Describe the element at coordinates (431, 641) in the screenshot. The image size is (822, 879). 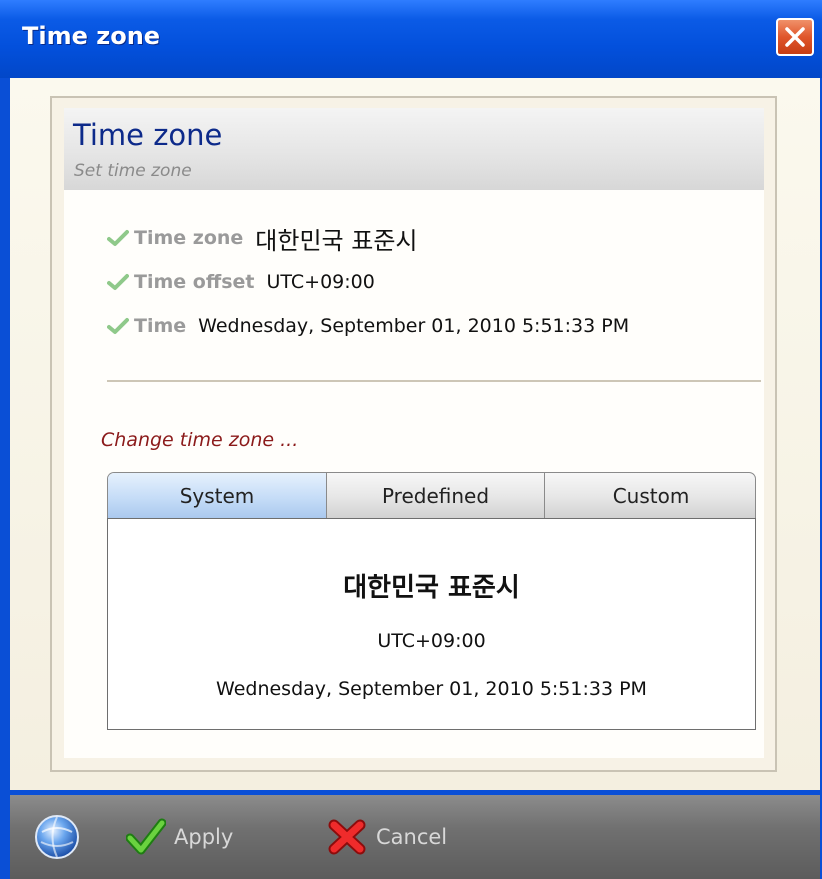
I see `system-time-offset: UTC+09:00` at that location.